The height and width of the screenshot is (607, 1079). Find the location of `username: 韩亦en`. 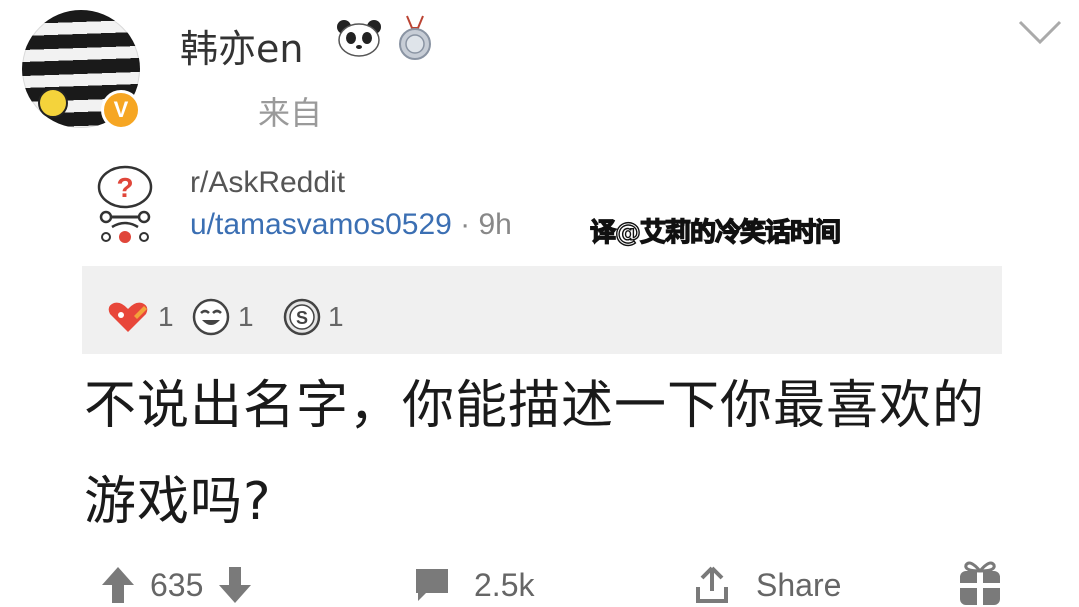

username: 韩亦en is located at coordinates (241, 45).